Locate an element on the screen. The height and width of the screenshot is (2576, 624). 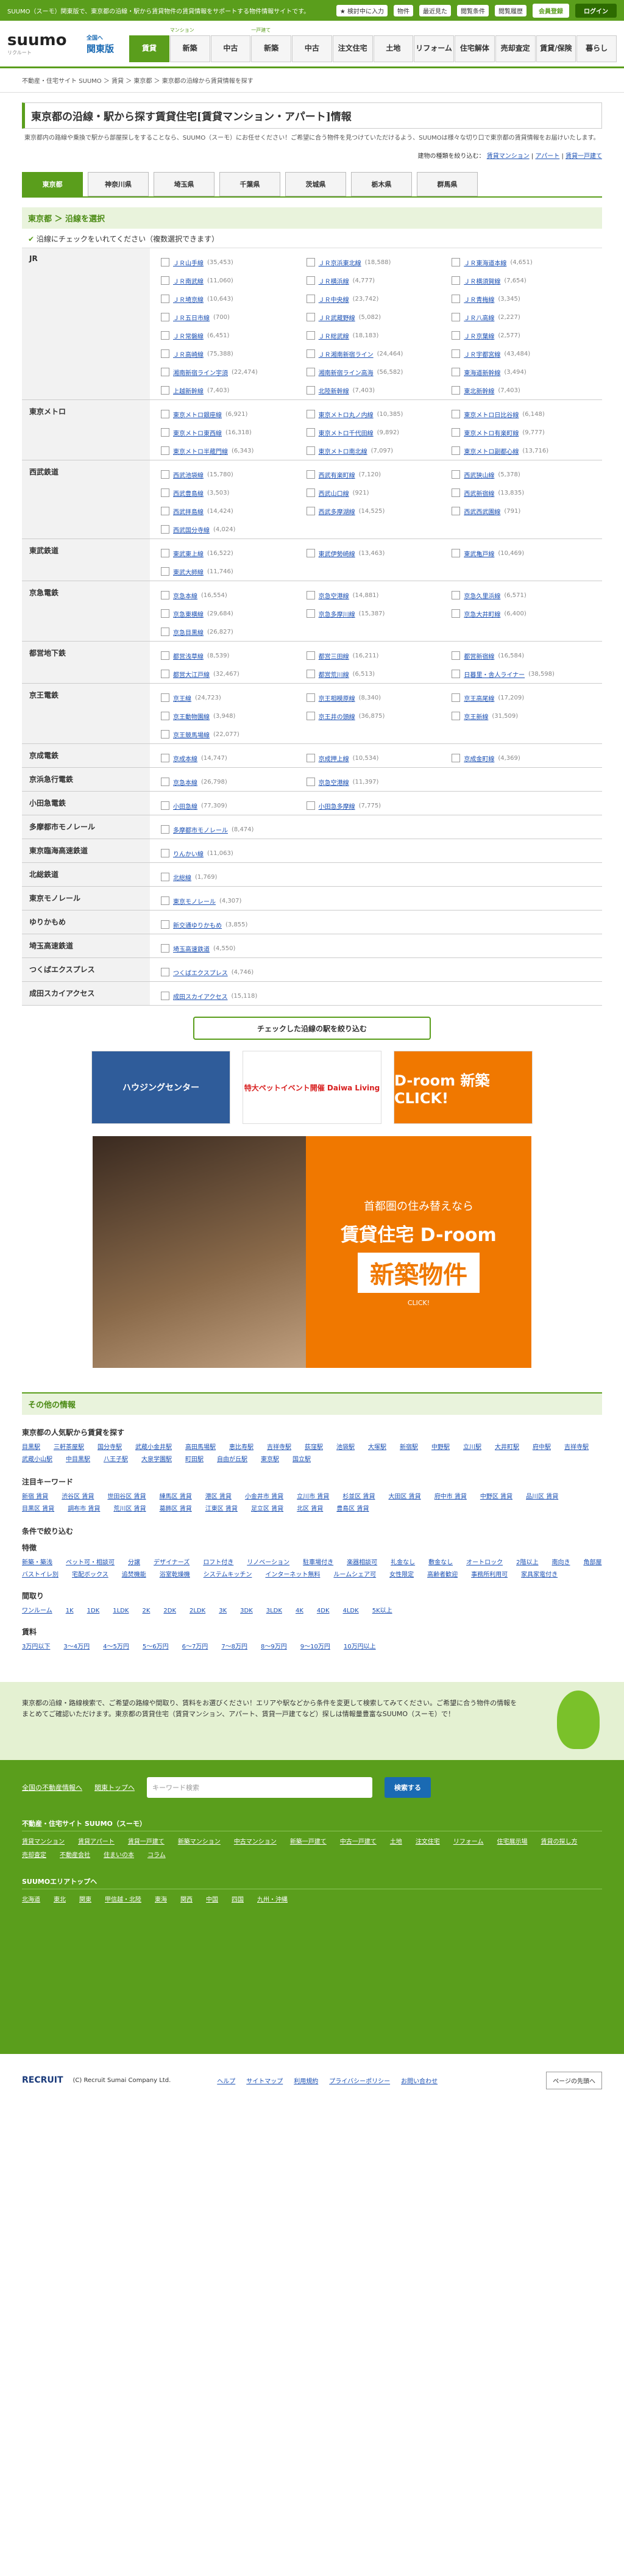
tab-pref: 群馬県 is located at coordinates (447, 184).